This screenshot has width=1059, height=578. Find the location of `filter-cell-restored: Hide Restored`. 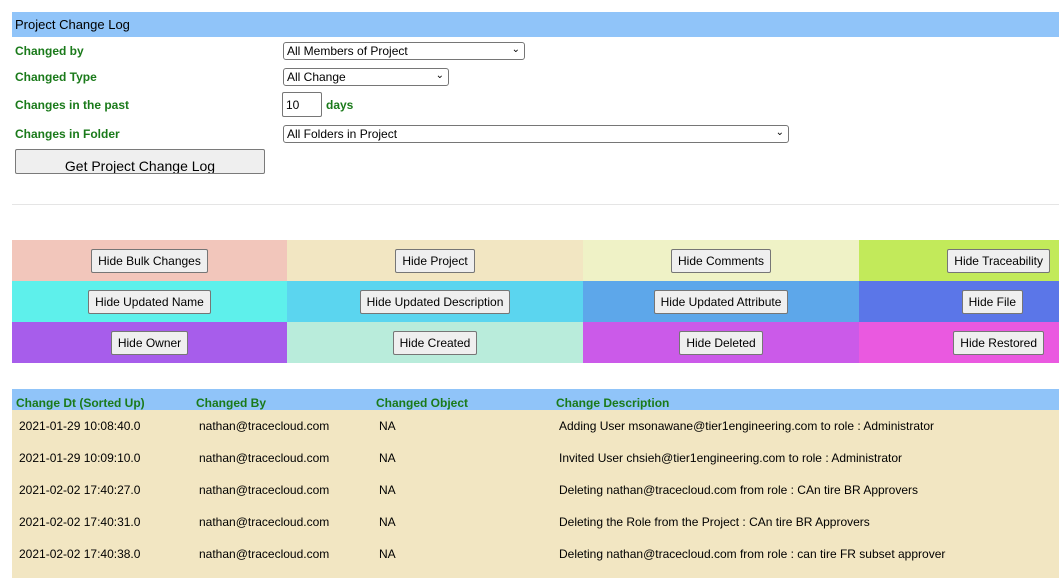

filter-cell-restored: Hide Restored is located at coordinates (959, 342).